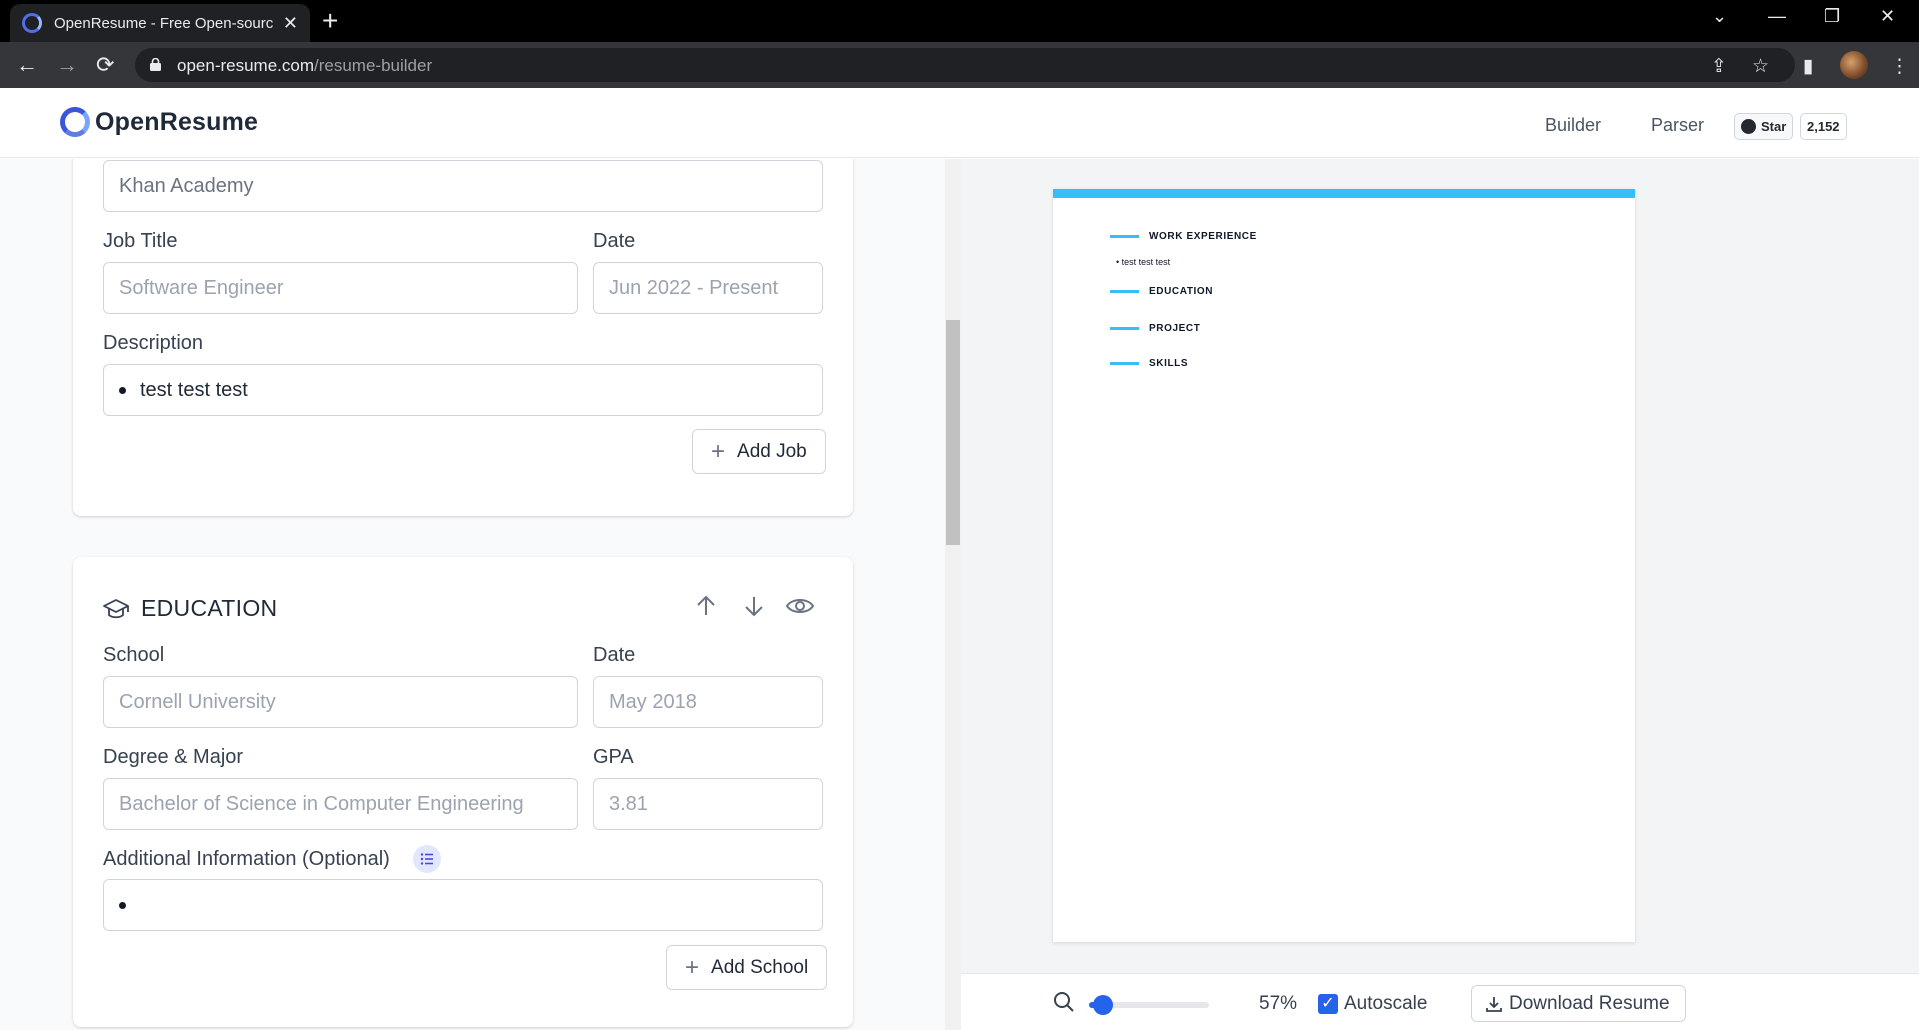 The width and height of the screenshot is (1919, 1030). What do you see at coordinates (708, 702) in the screenshot?
I see `education-date-input: May 2018` at bounding box center [708, 702].